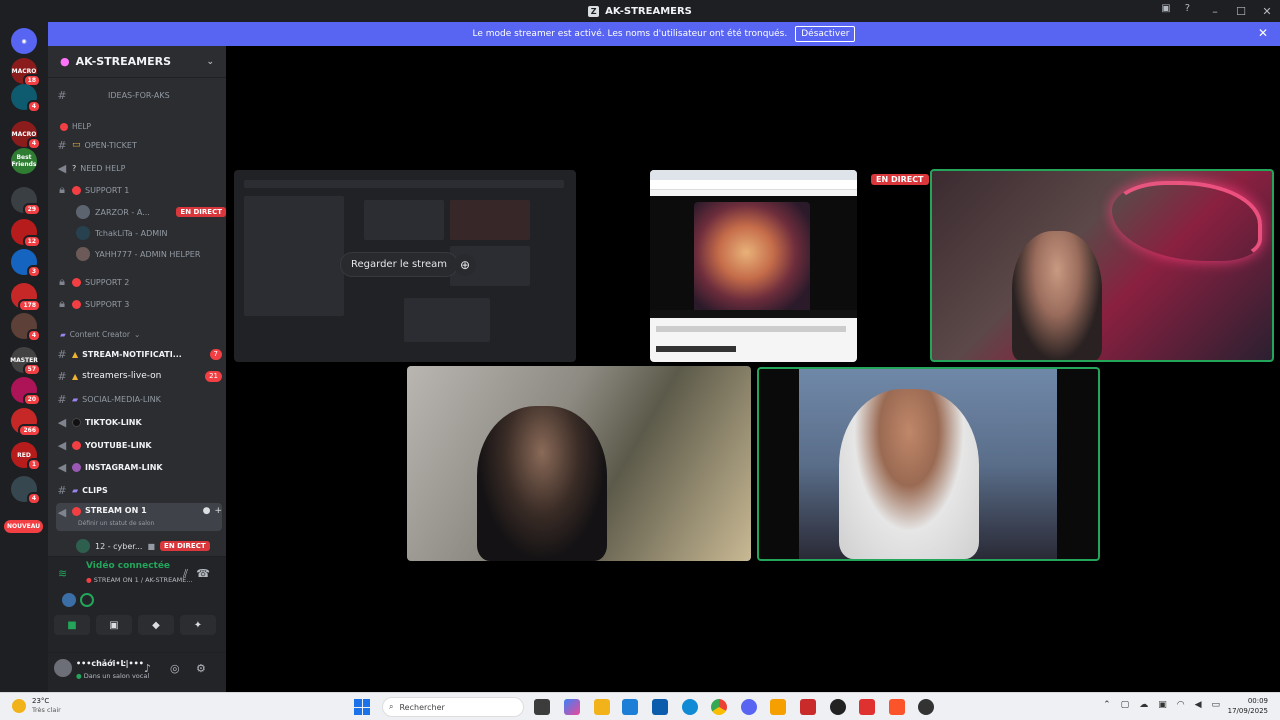 The height and width of the screenshot is (720, 1280). What do you see at coordinates (151, 254) in the screenshot?
I see `voice-user: YAHH777 - ADMIN HELPER` at bounding box center [151, 254].